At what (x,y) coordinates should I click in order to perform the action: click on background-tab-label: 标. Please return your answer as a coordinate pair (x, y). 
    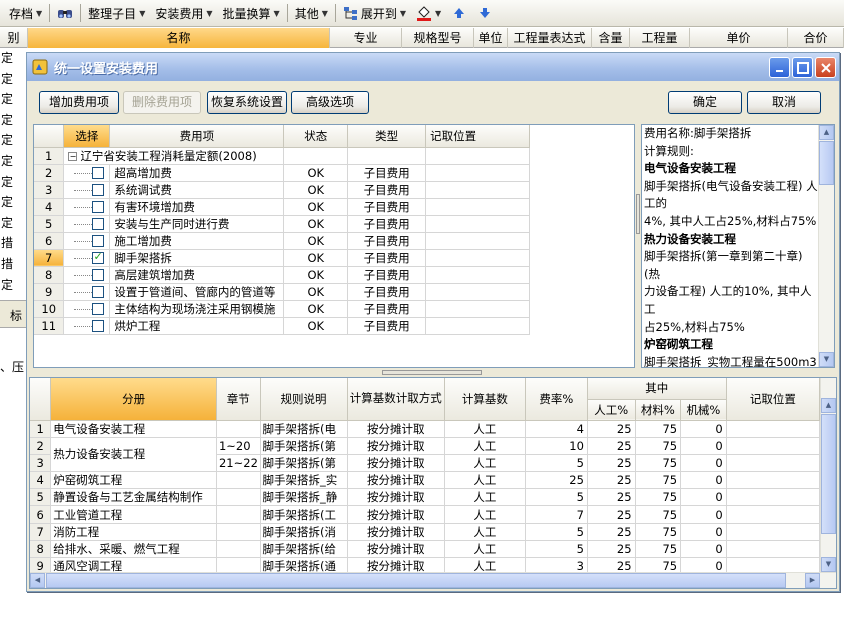
    Looking at the image, I should click on (16, 316).